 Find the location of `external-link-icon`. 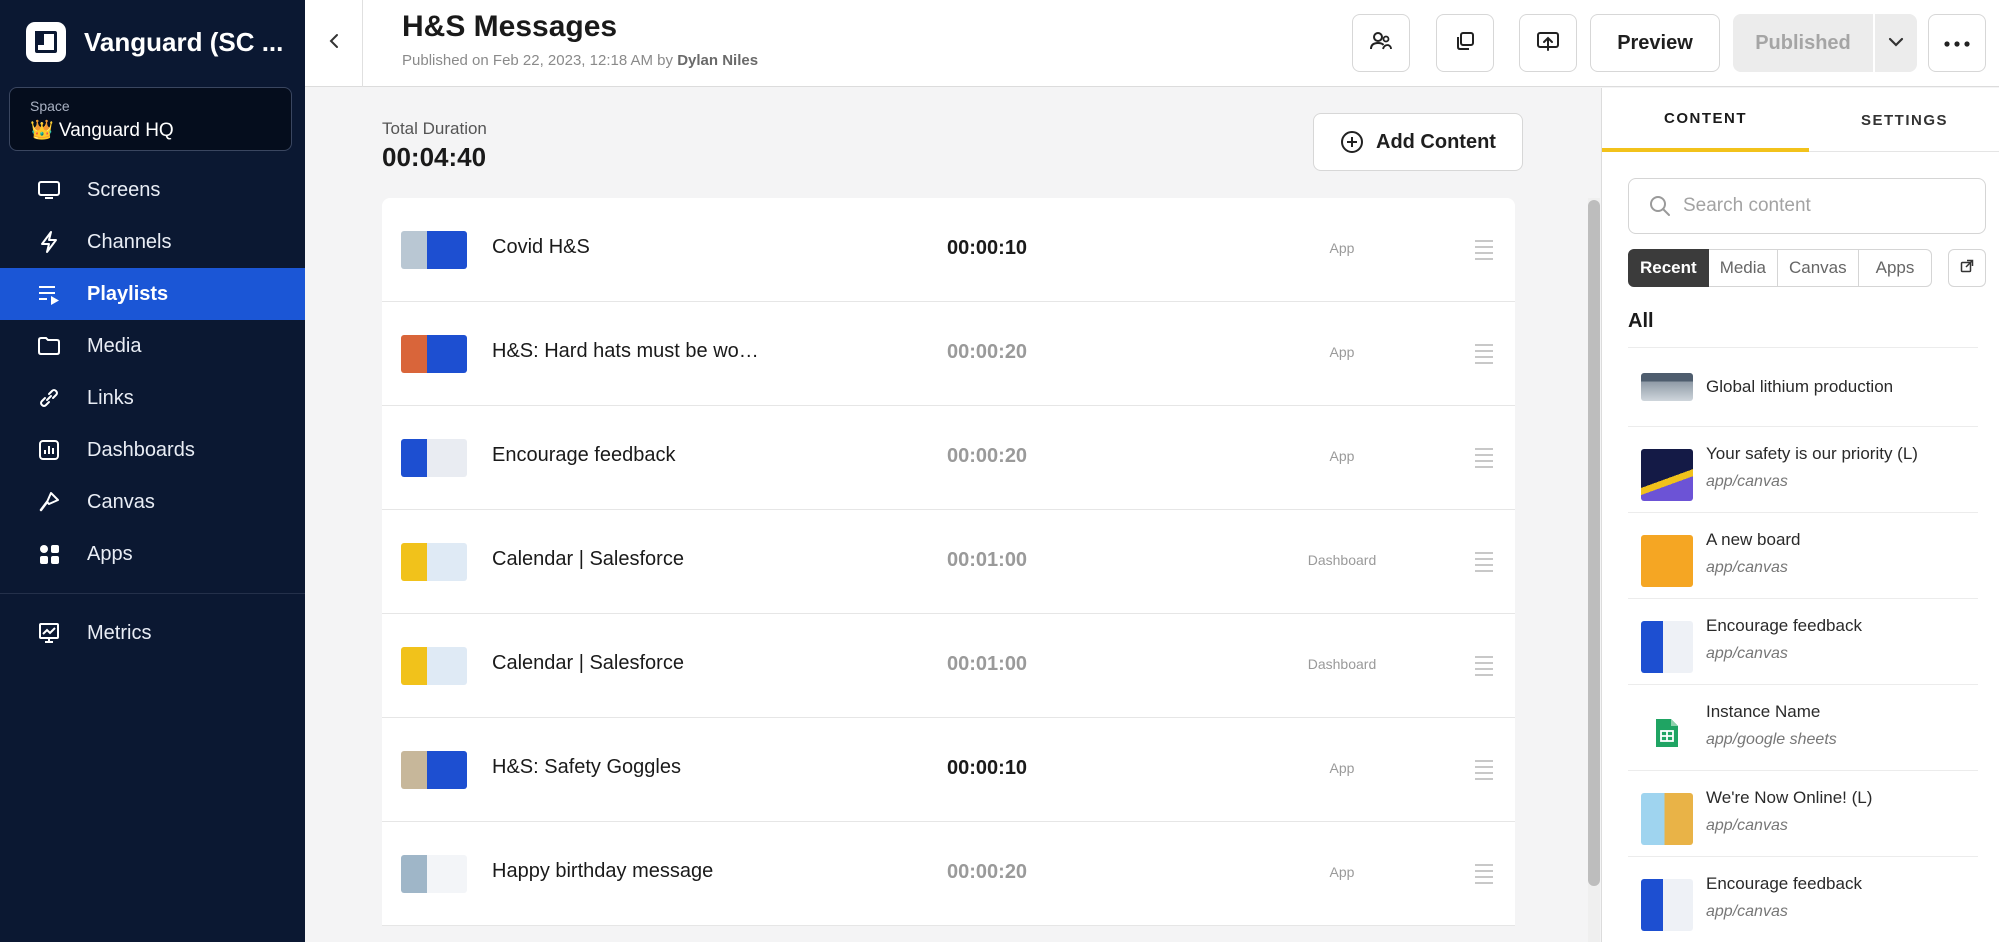

external-link-icon is located at coordinates (1967, 268).